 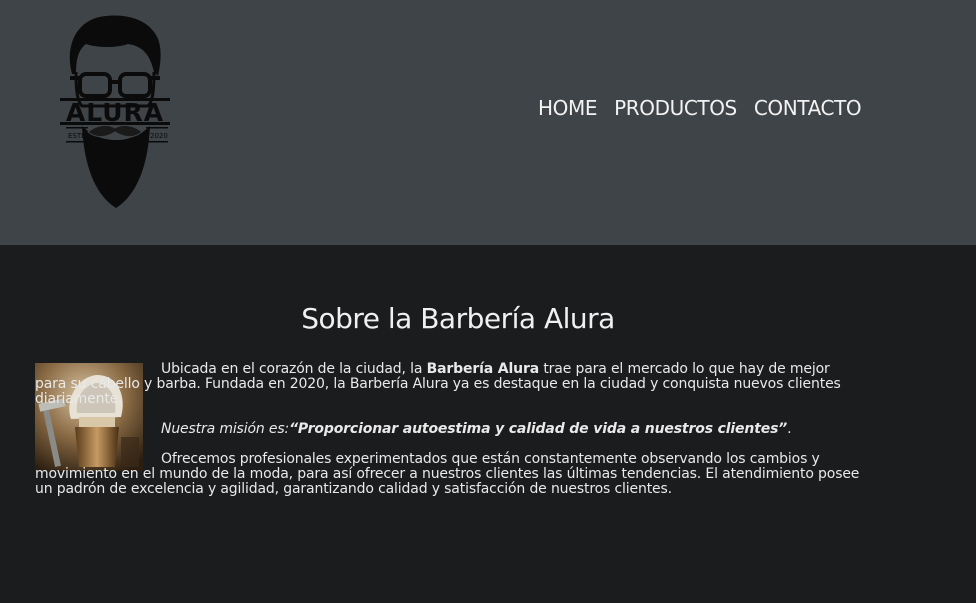 I want to click on mission-label: Nuestra misión es:, so click(x=225, y=429).